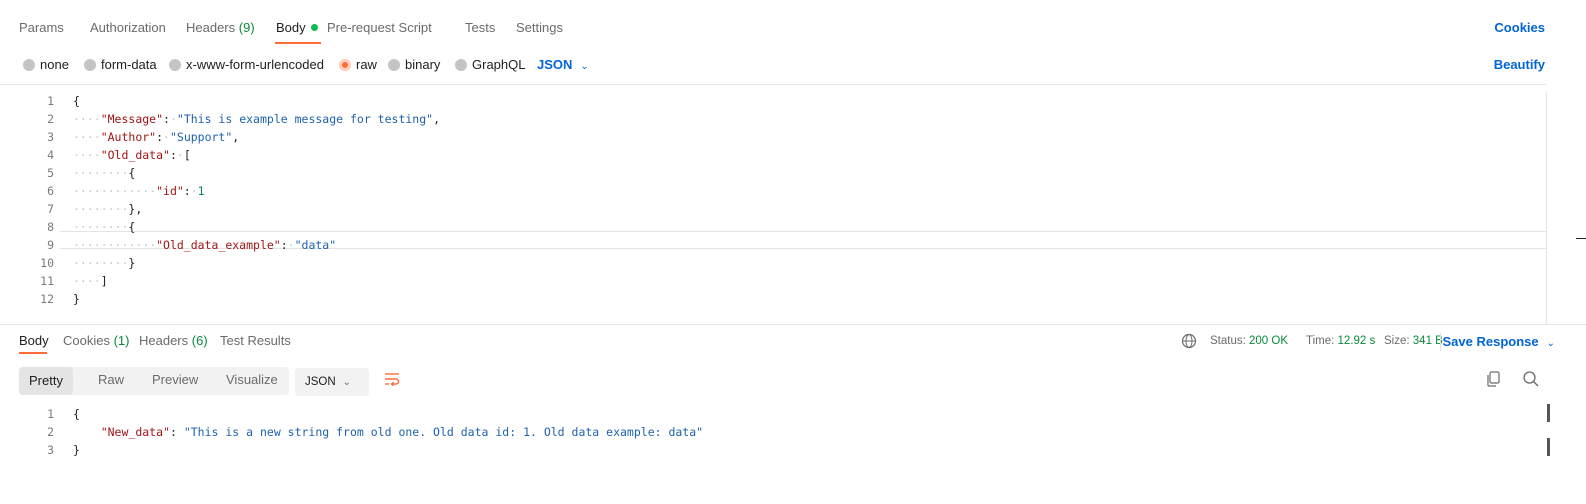  What do you see at coordinates (1320, 341) in the screenshot?
I see `time-label: Time:` at bounding box center [1320, 341].